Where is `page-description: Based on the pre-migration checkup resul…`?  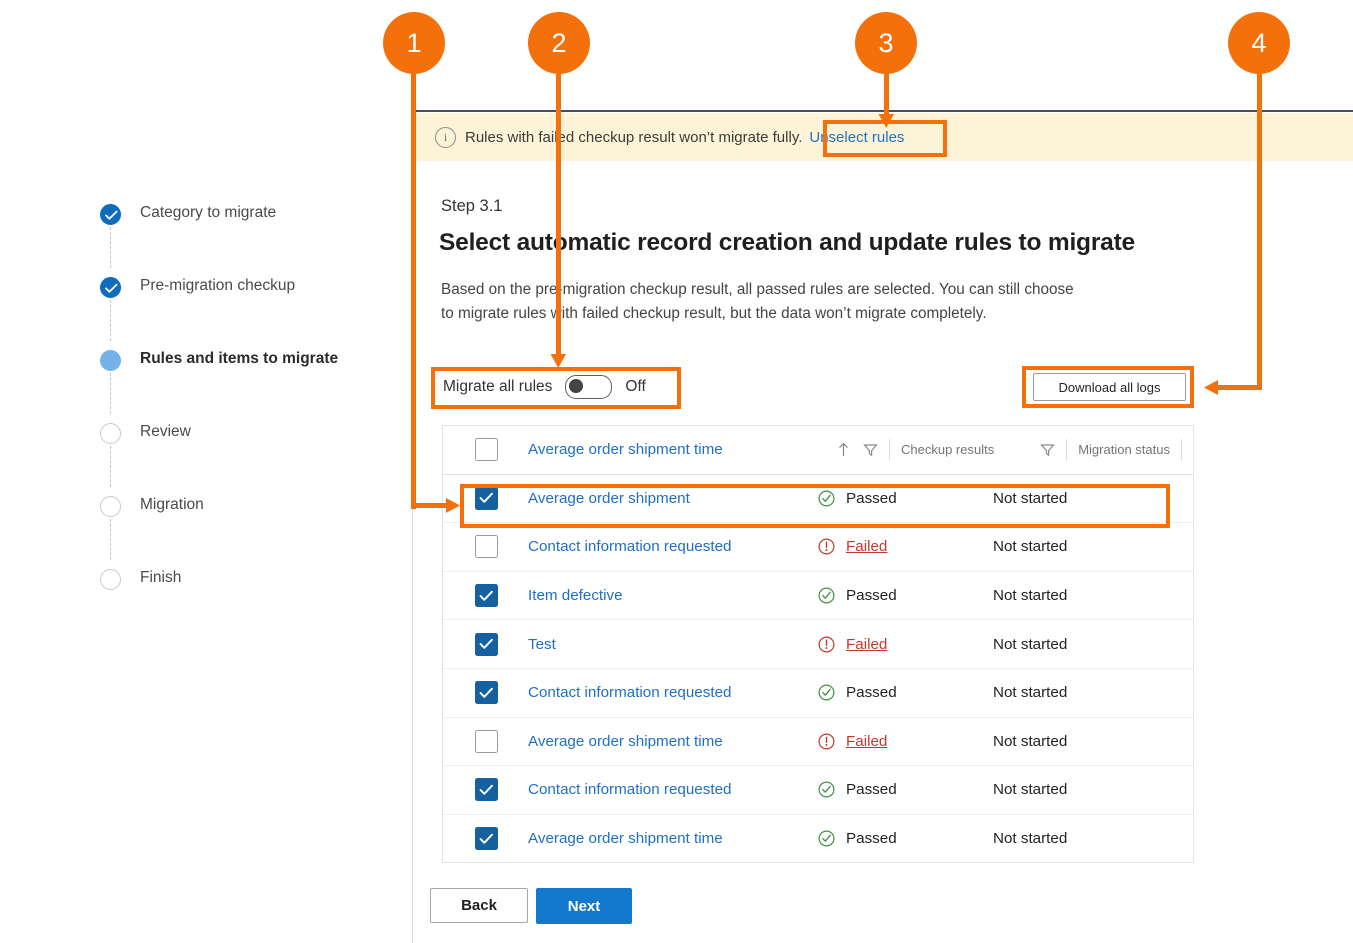
page-description: Based on the pre-migration checkup resul… is located at coordinates (757, 301).